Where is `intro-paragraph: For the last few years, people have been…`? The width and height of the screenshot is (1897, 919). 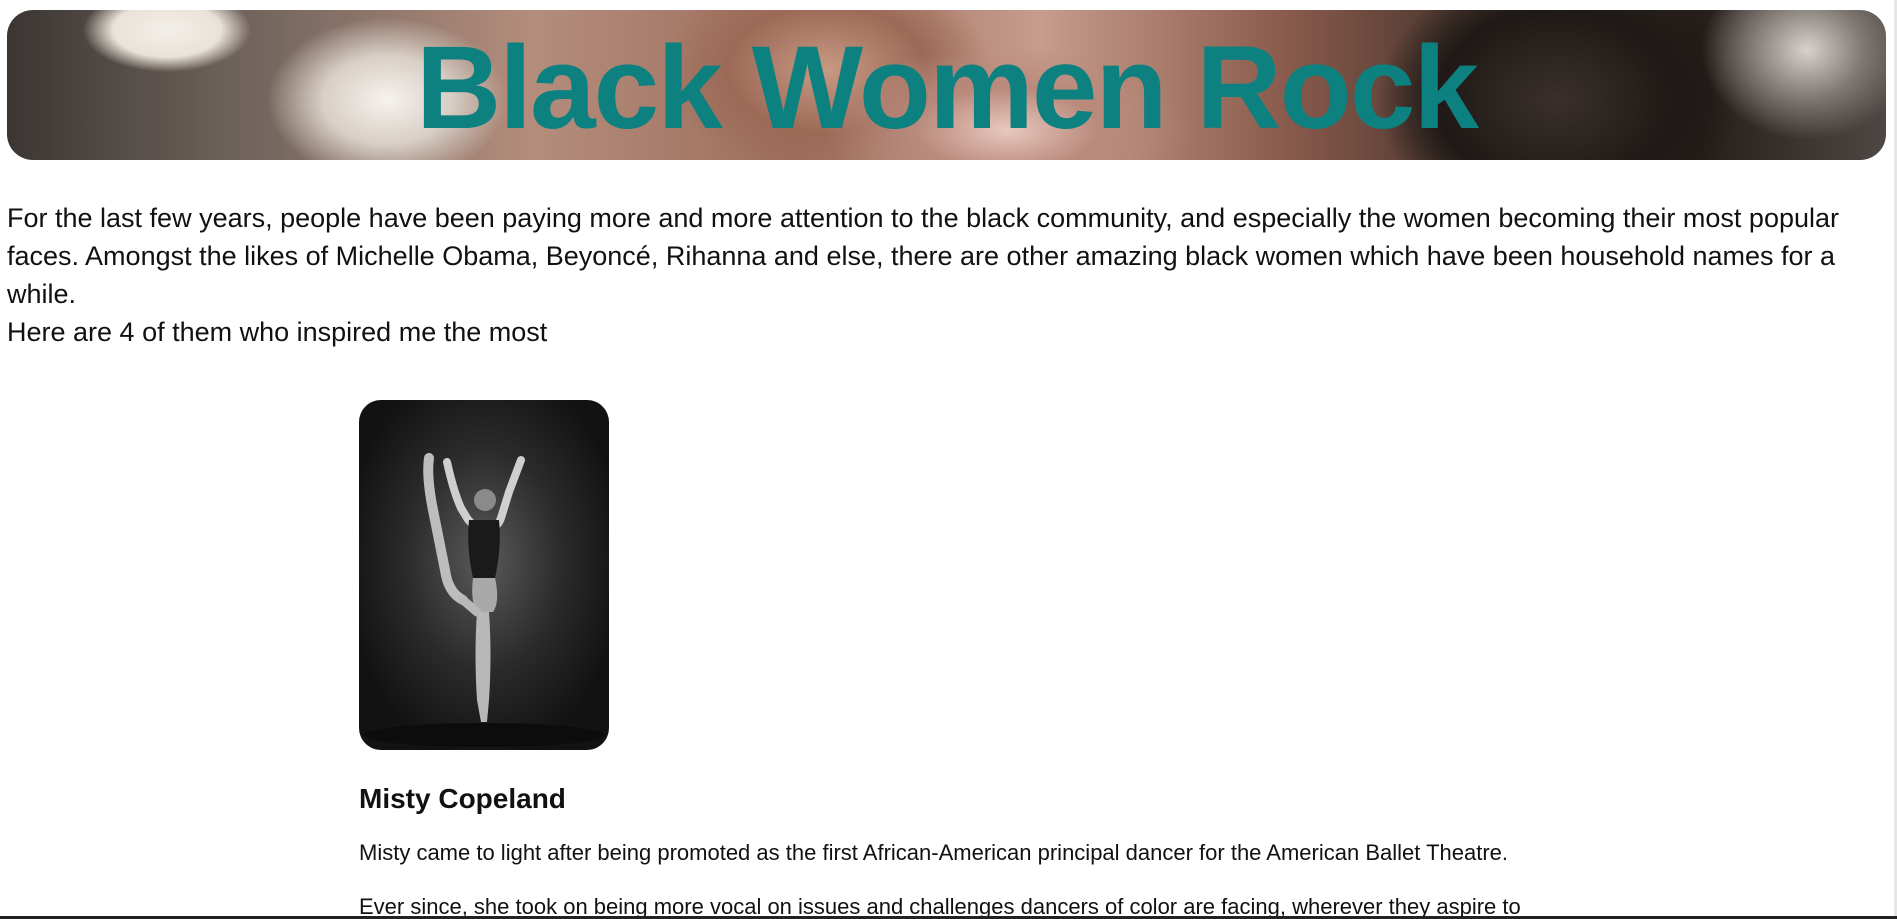
intro-paragraph: For the last few years, people have been… is located at coordinates (923, 256).